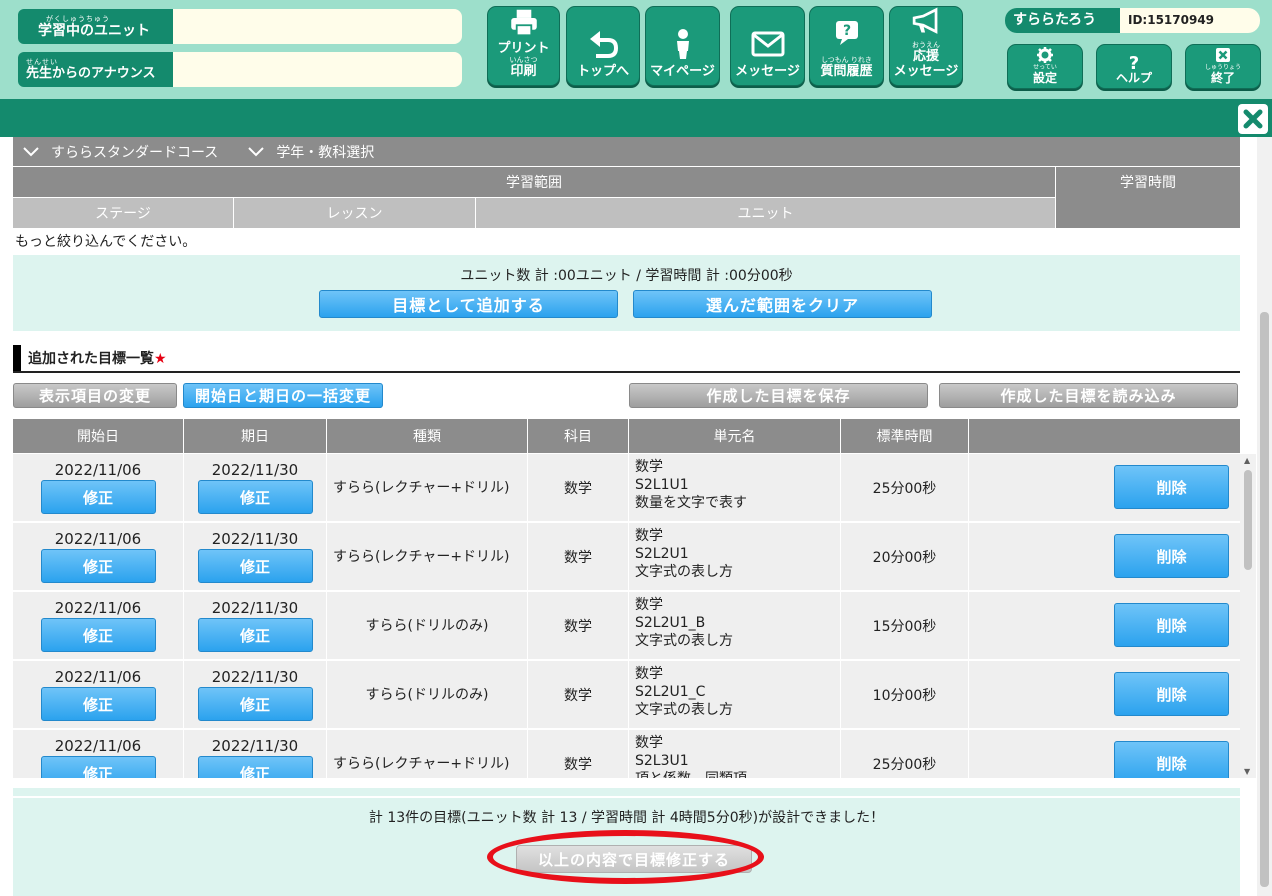 The width and height of the screenshot is (1272, 896). Describe the element at coordinates (765, 213) in the screenshot. I see `unit-header: ユニット` at that location.